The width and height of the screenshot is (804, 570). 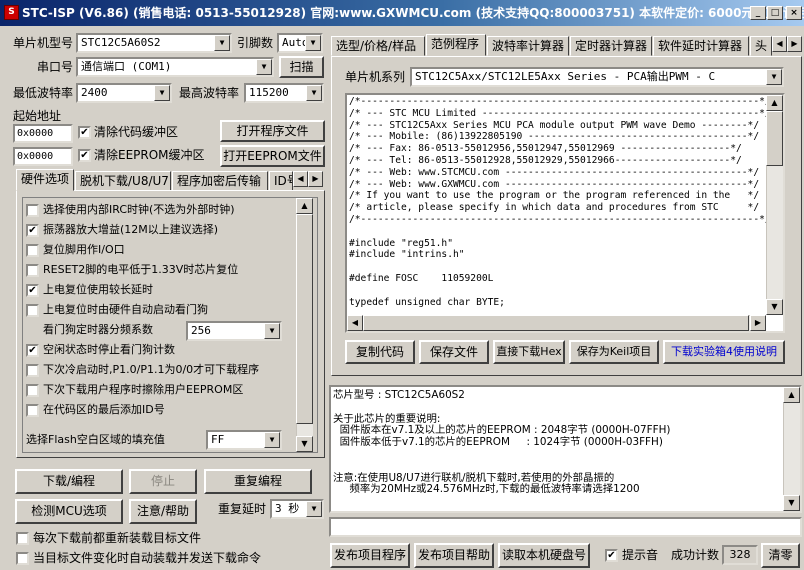 What do you see at coordinates (125, 309) in the screenshot?
I see `option-label: 上电复位时由硬件自动启动看门狗` at bounding box center [125, 309].